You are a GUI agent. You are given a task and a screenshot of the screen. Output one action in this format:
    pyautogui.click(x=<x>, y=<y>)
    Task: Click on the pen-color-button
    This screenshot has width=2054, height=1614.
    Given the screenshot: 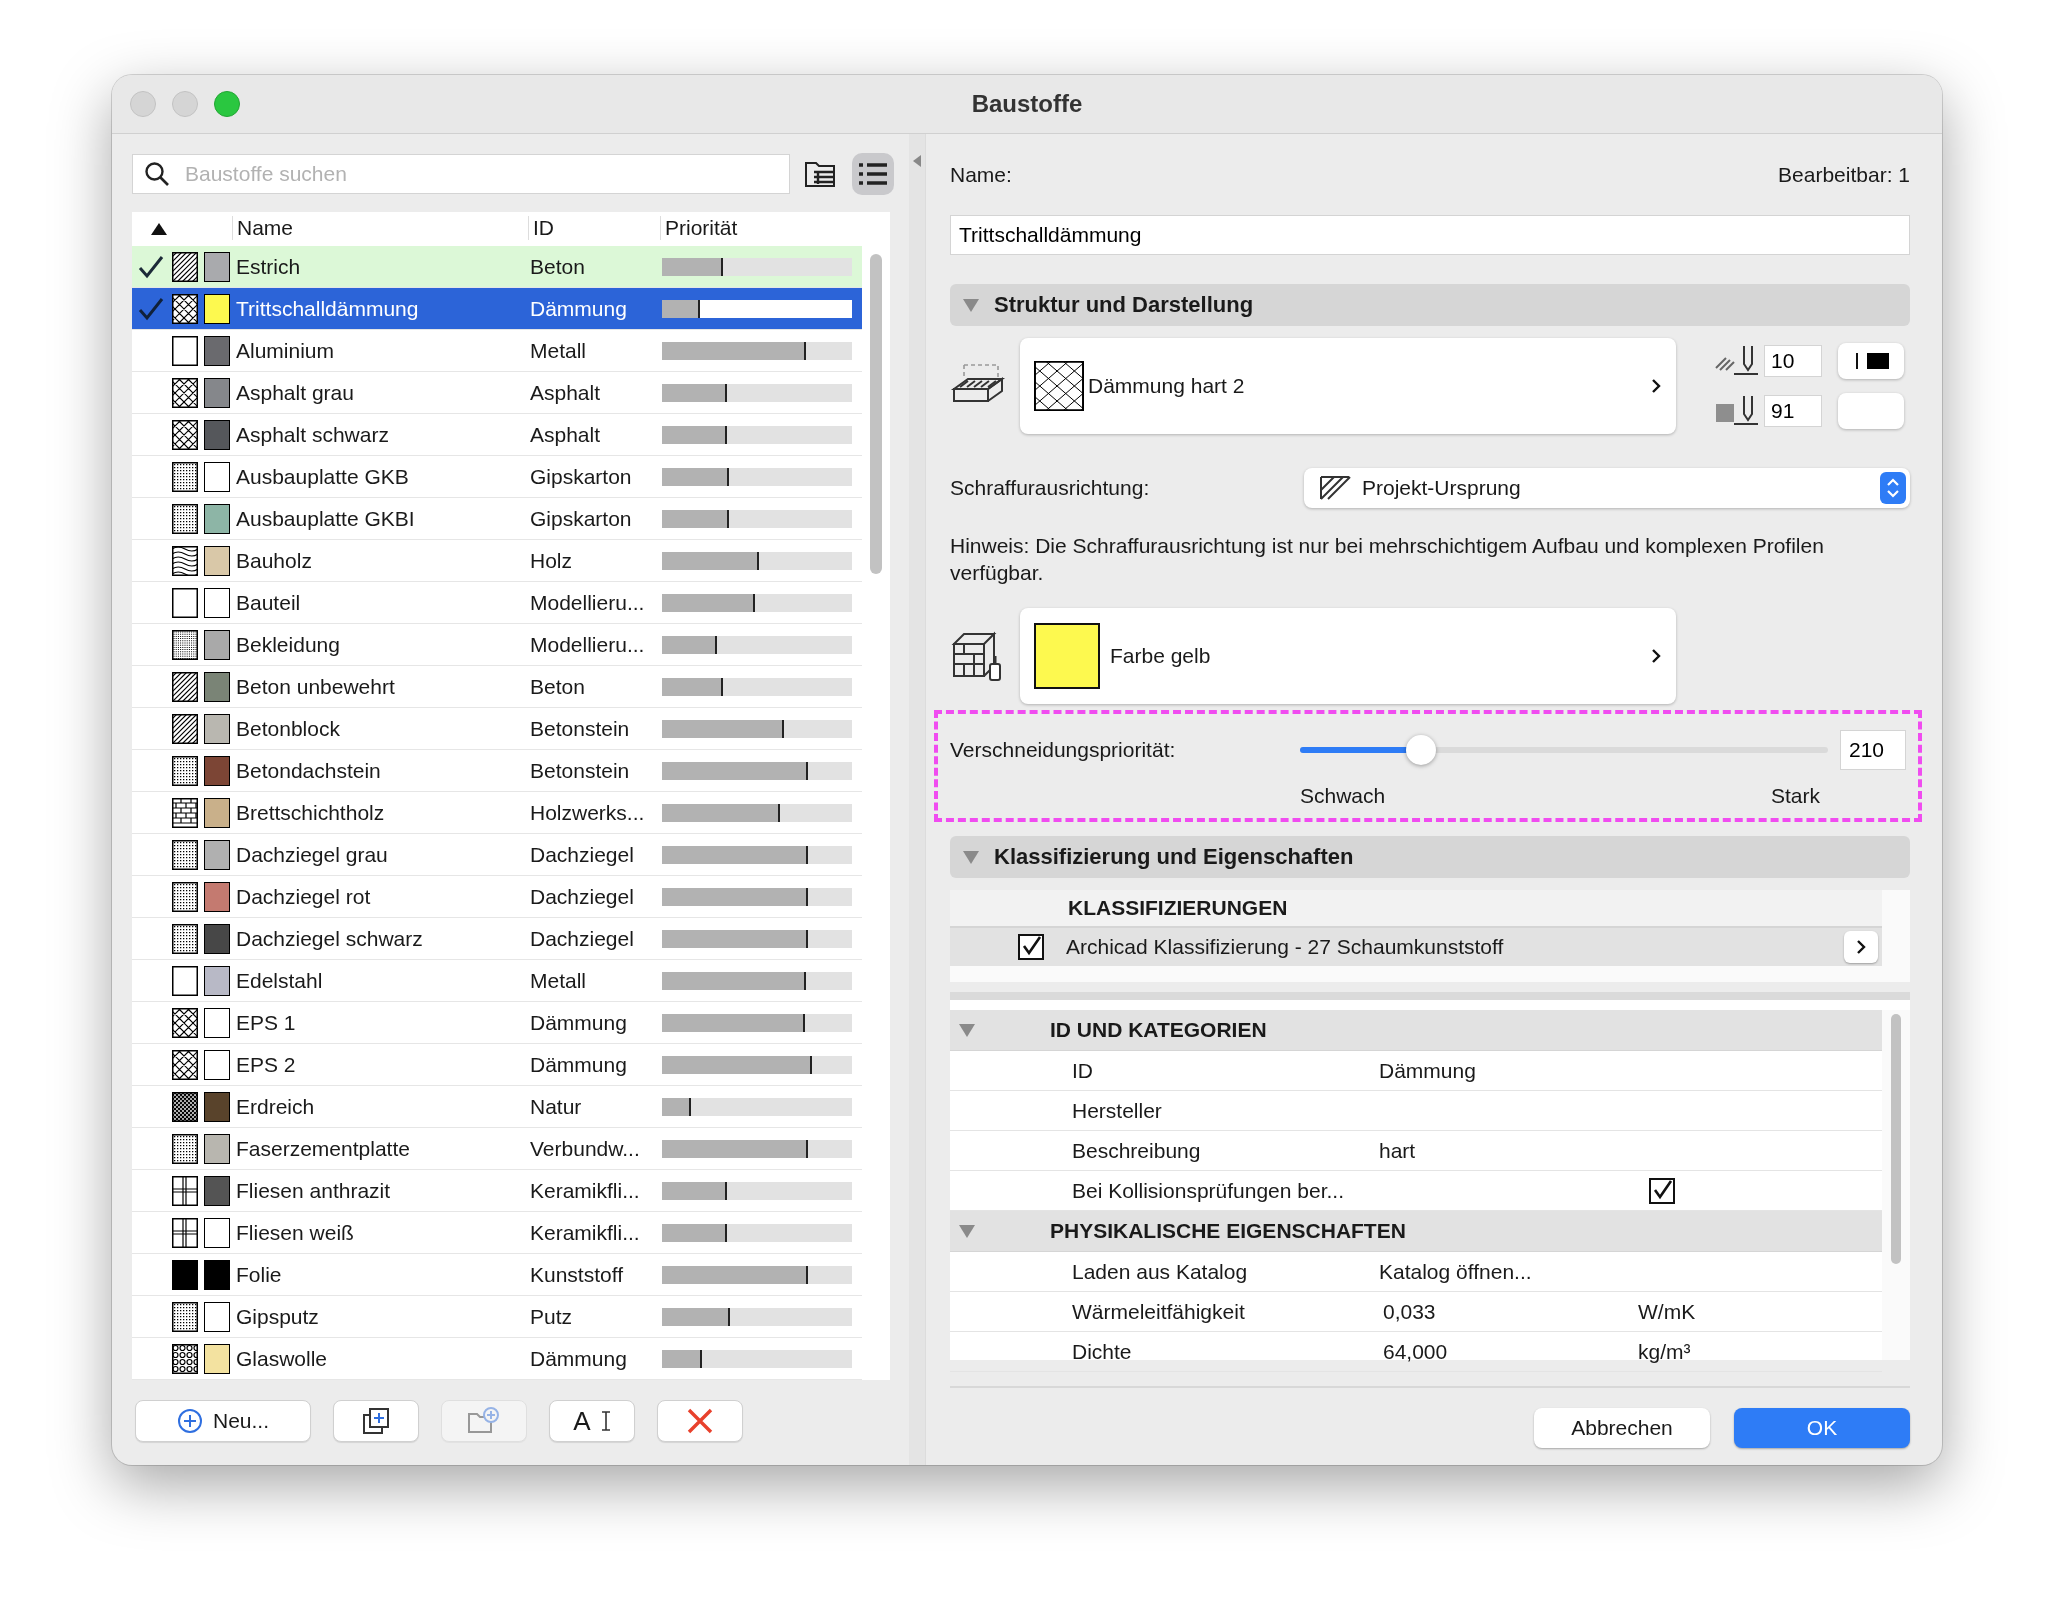 What is the action you would take?
    pyautogui.click(x=1871, y=361)
    